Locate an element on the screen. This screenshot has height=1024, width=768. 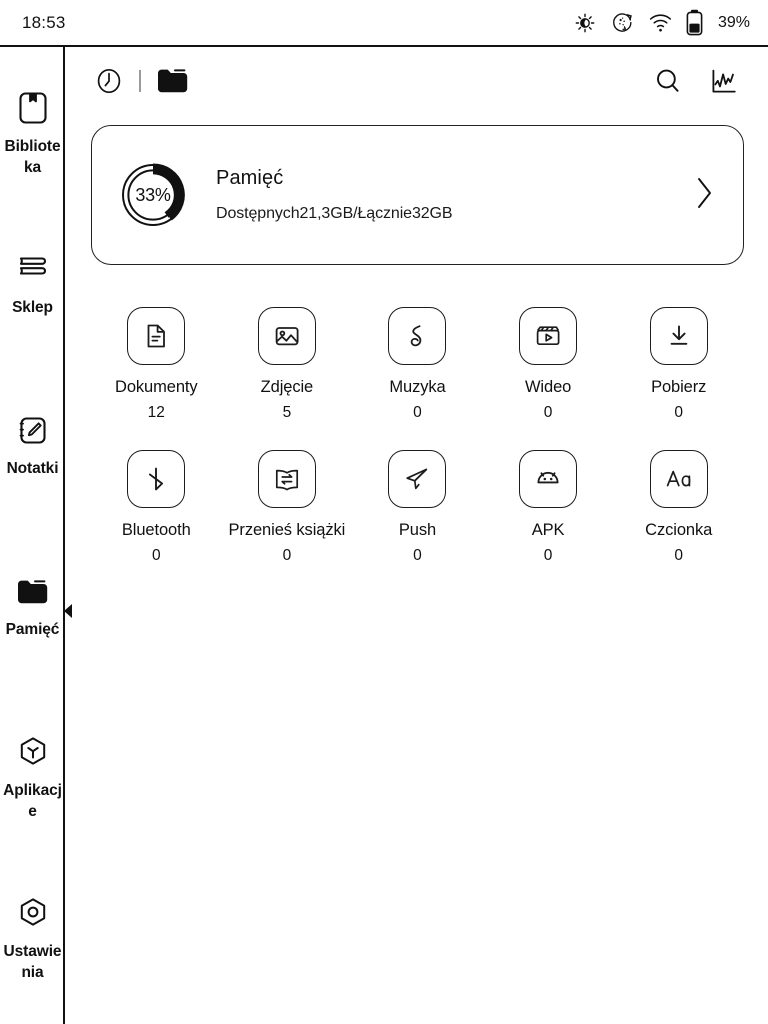
sidebar-label-notatki: Notatki is located at coordinates (32, 468).